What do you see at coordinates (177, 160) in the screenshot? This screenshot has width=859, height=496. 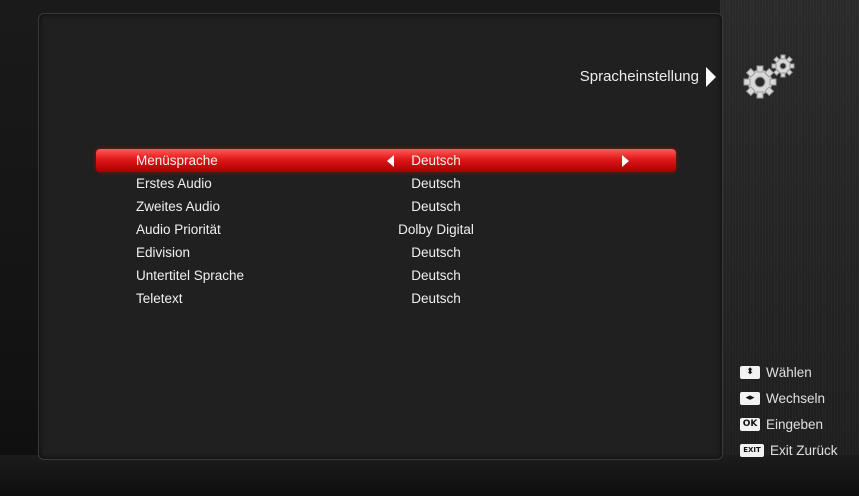 I see `menu-item-label: Menüsprache` at bounding box center [177, 160].